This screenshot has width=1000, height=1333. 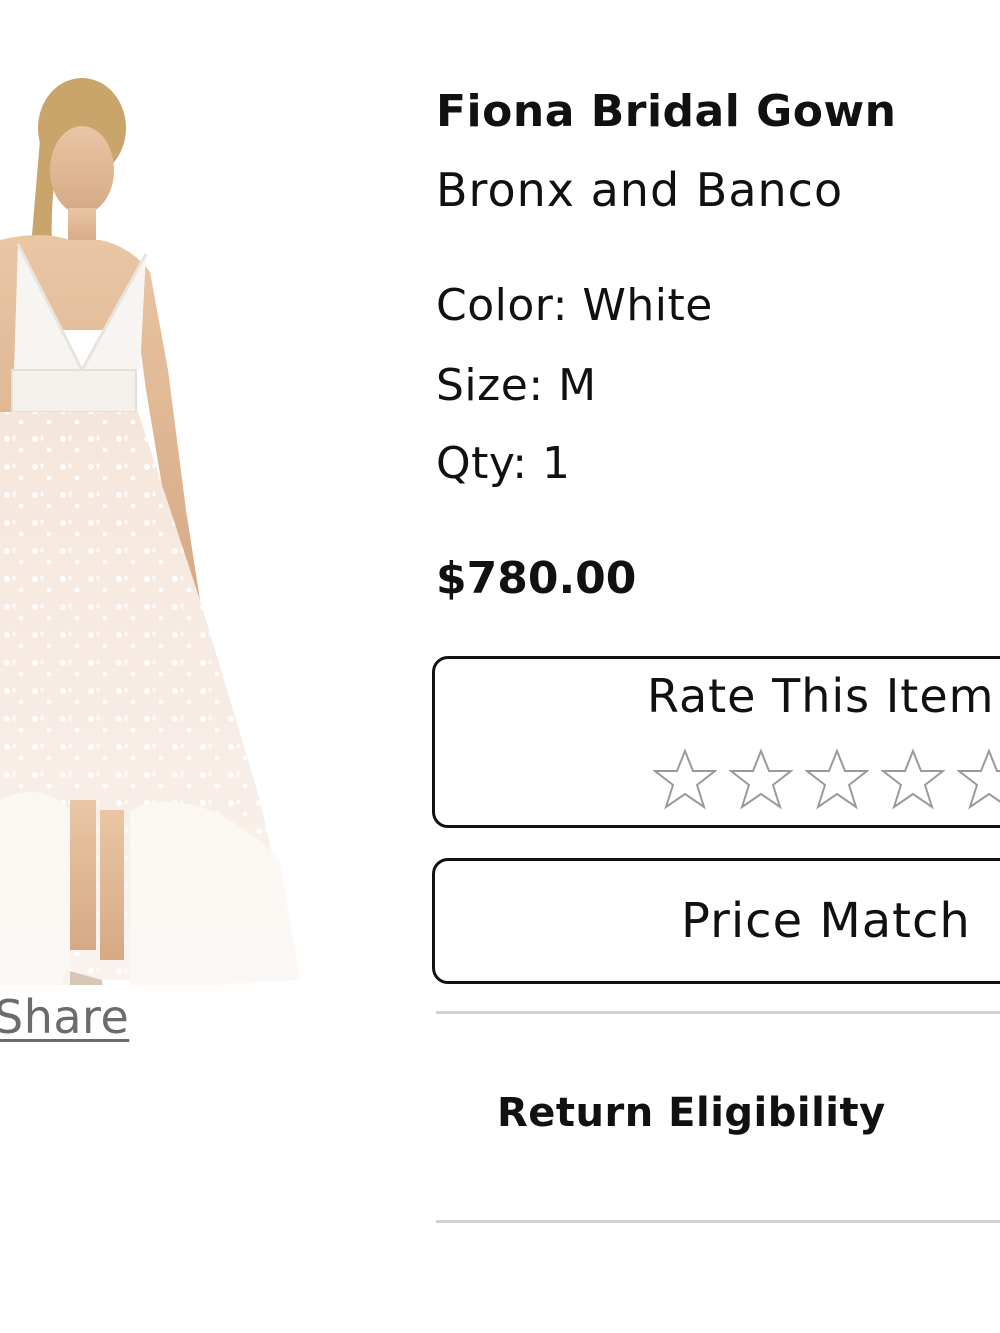 What do you see at coordinates (639, 190) in the screenshot?
I see `brand-name: Bronx and Banco` at bounding box center [639, 190].